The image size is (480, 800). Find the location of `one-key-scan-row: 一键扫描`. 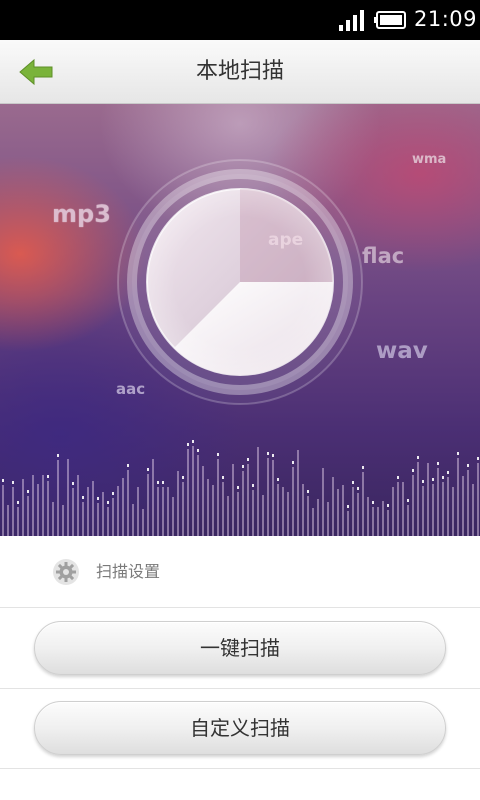

one-key-scan-row: 一键扫描 is located at coordinates (240, 649).